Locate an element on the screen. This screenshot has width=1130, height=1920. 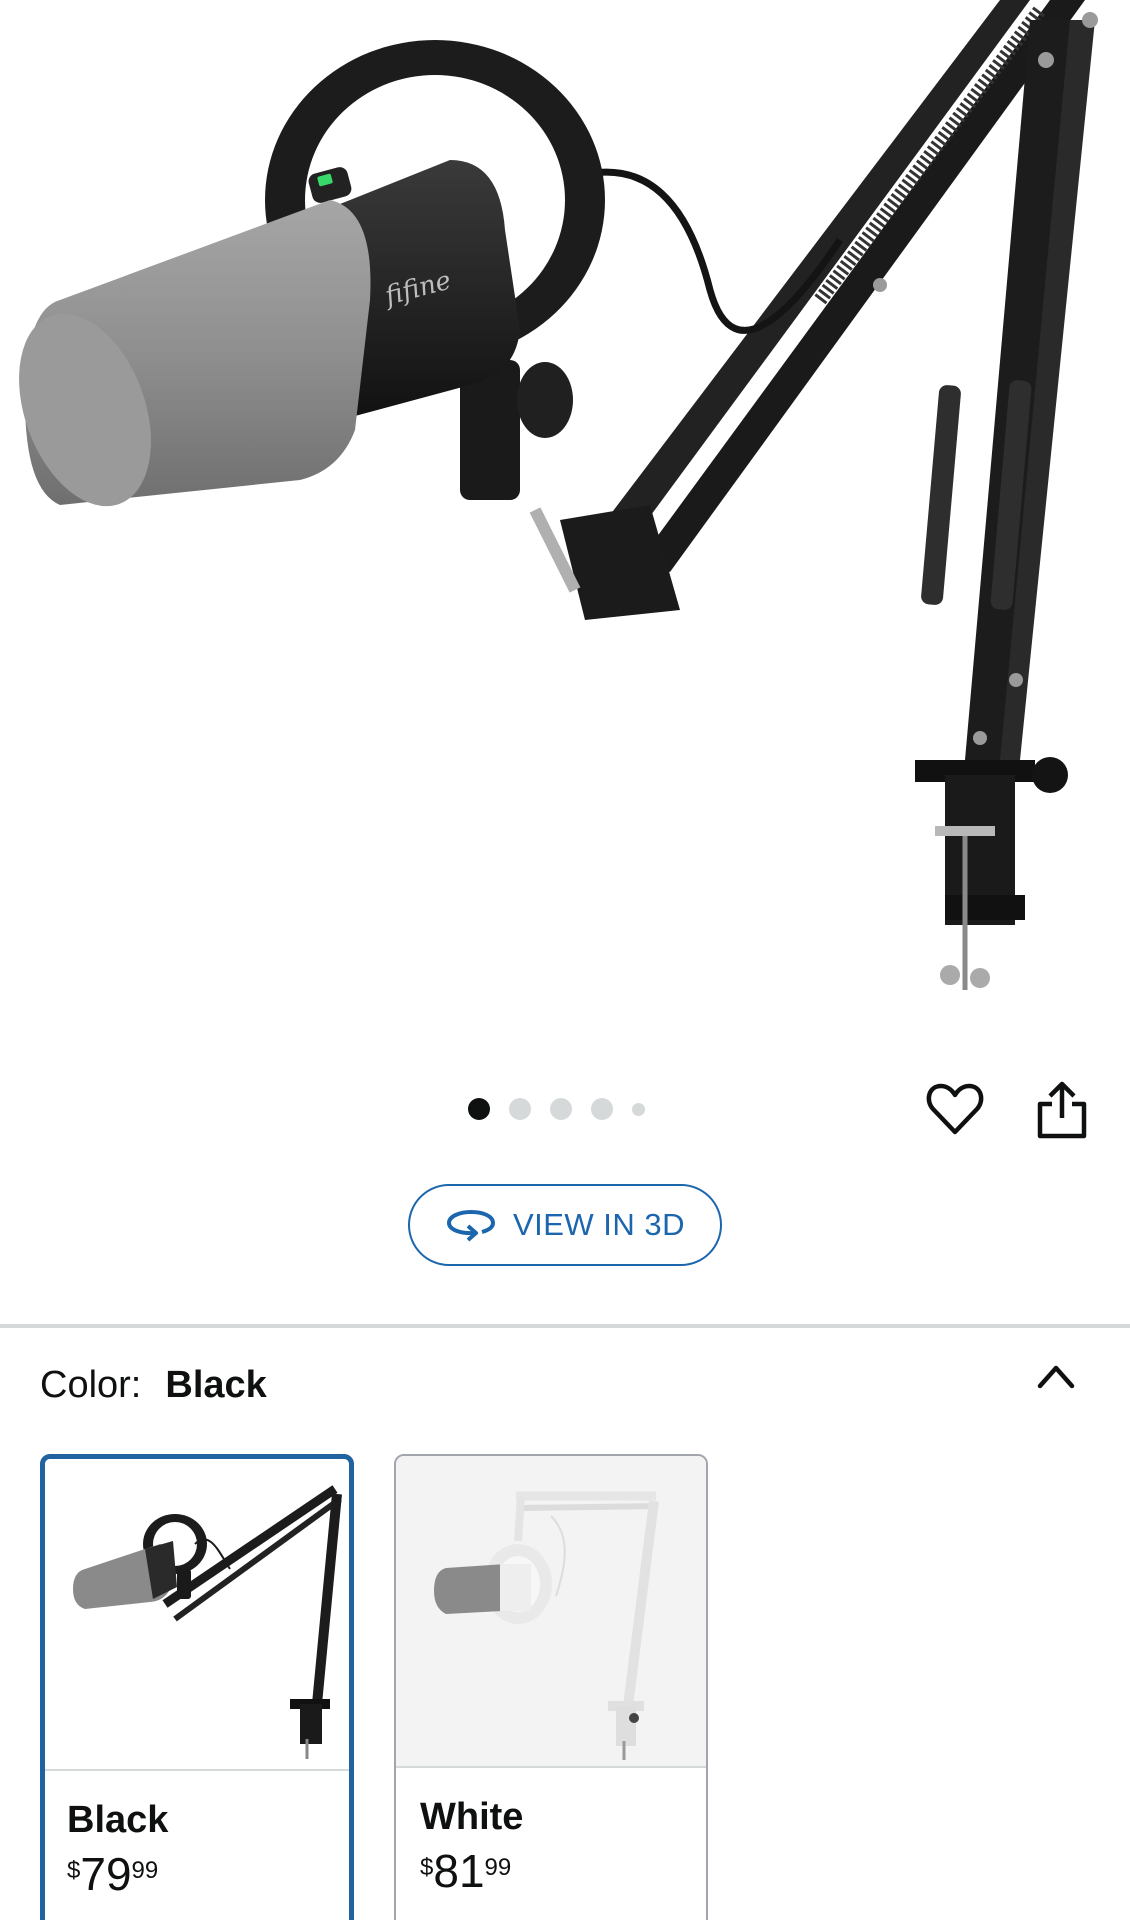
view-in-3d-label: VIEW IN 3D is located at coordinates (599, 1224).